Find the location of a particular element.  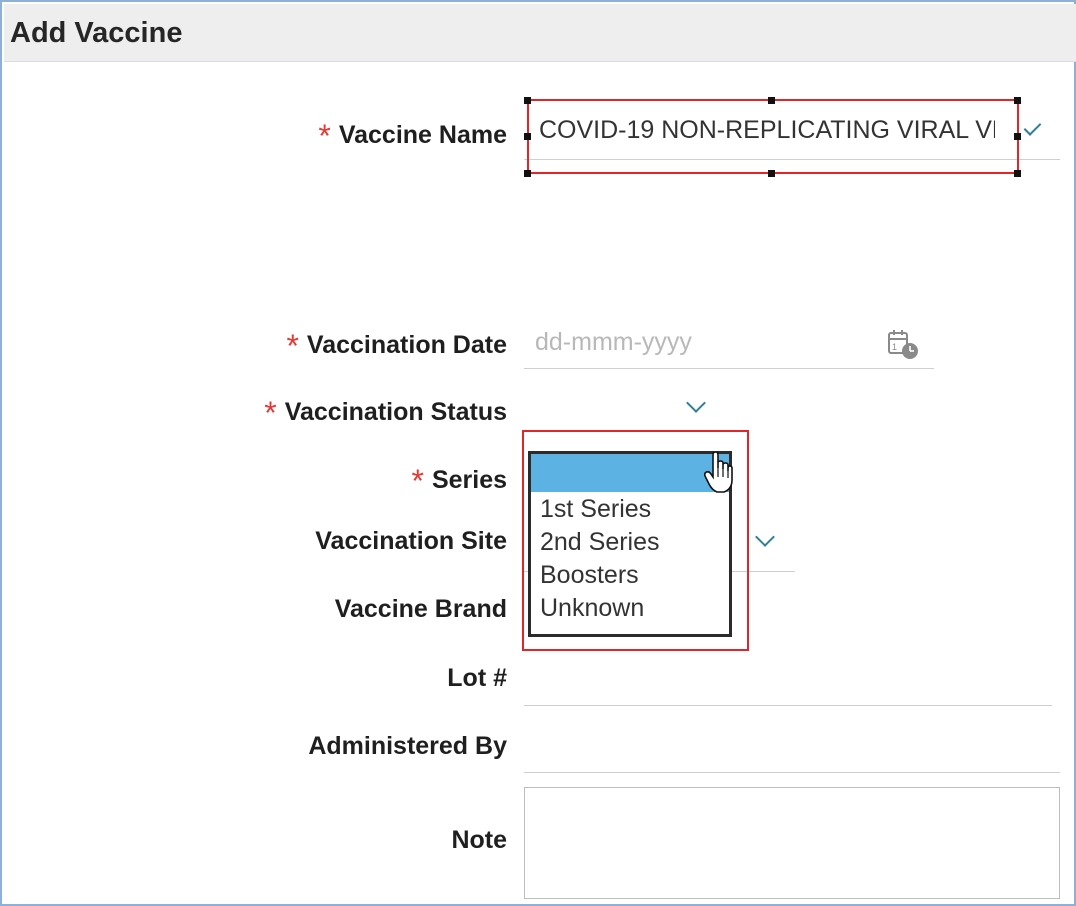

dialog-title: Add Vaccine is located at coordinates (96, 33).